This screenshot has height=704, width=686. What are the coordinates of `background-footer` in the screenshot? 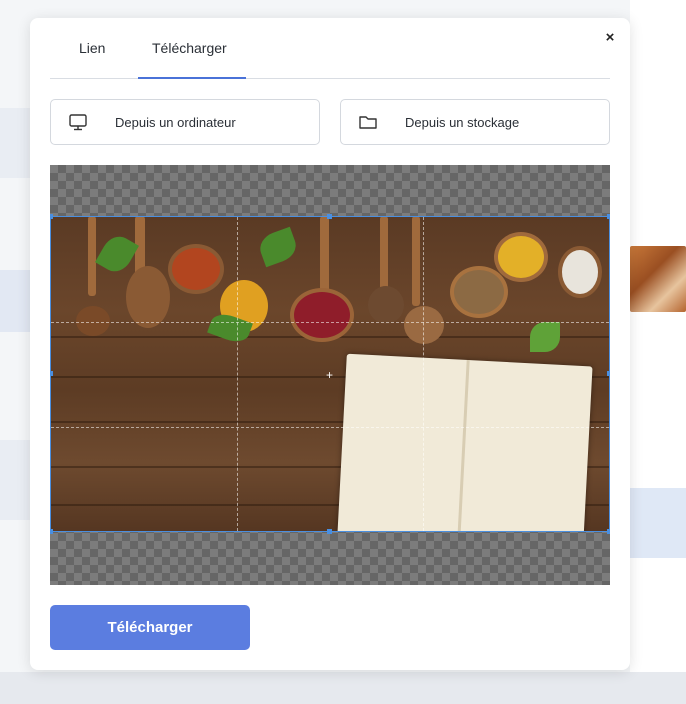 It's located at (343, 688).